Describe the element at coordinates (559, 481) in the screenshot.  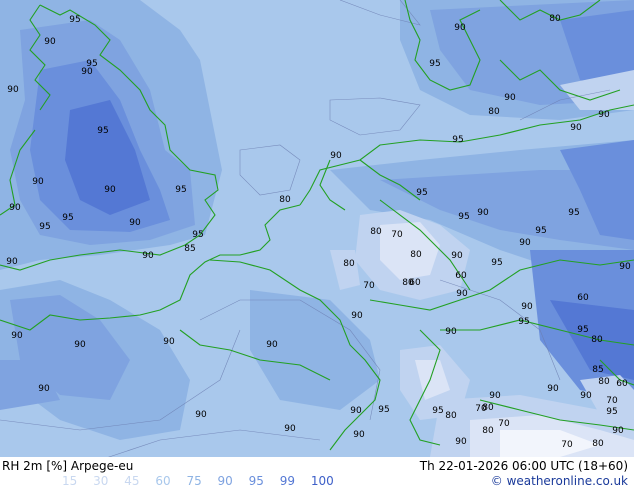
I see `credit-link: © weatheronline.co.uk` at that location.